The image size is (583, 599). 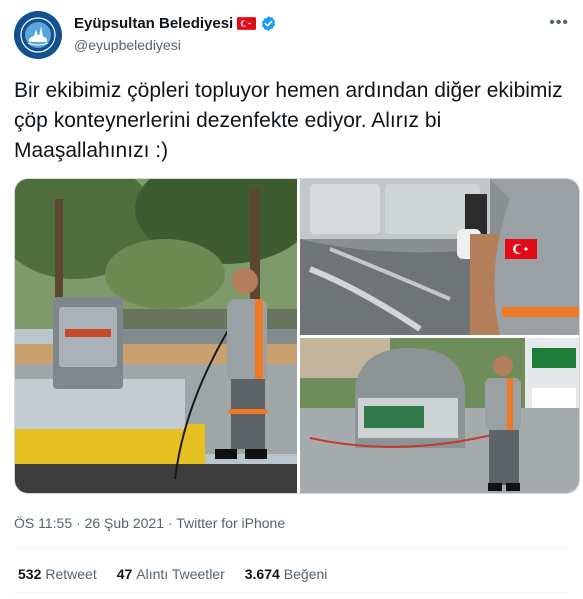 What do you see at coordinates (247, 23) in the screenshot?
I see `turkey-flag-icon` at bounding box center [247, 23].